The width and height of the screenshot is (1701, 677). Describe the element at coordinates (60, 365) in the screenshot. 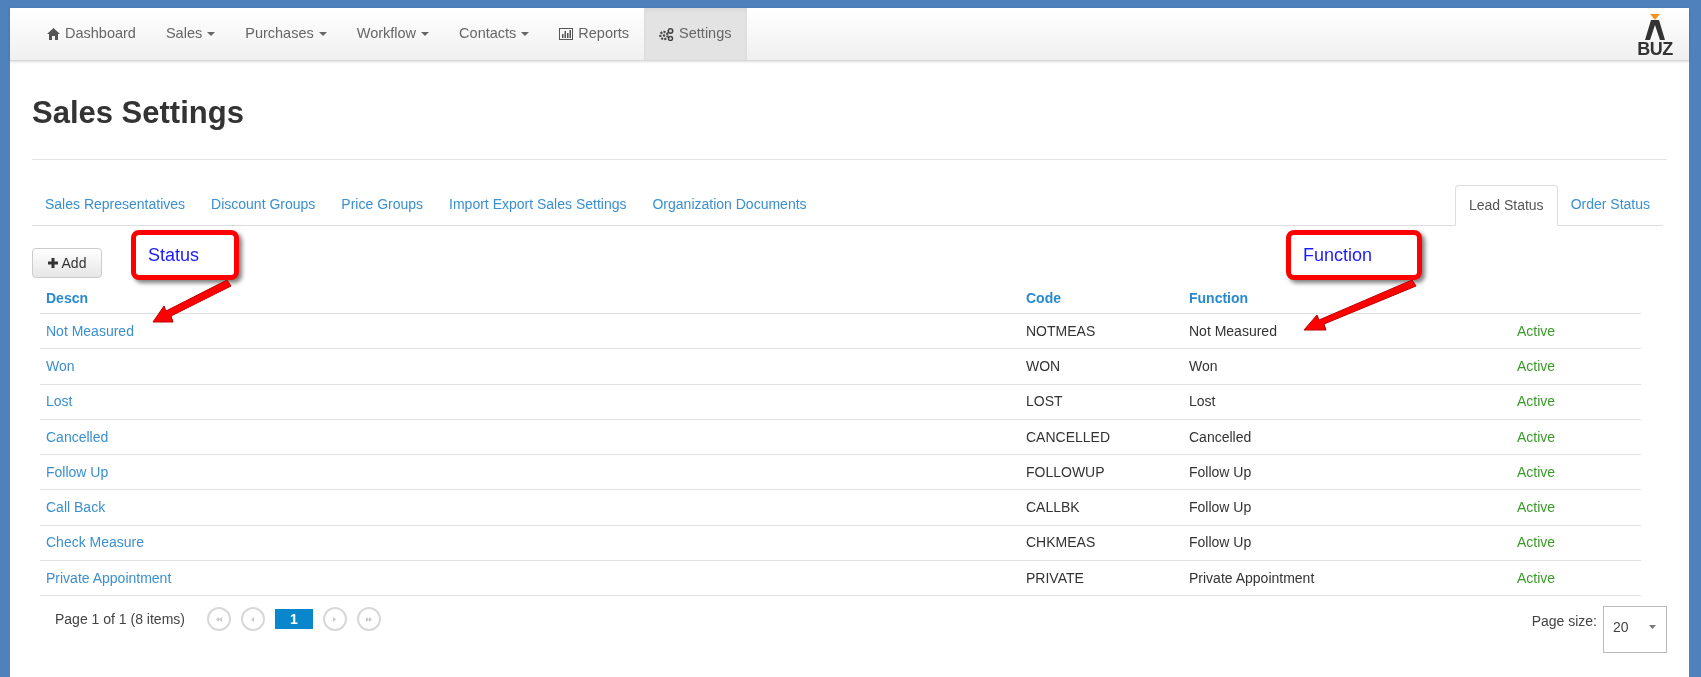

I see `status-link: Won` at that location.